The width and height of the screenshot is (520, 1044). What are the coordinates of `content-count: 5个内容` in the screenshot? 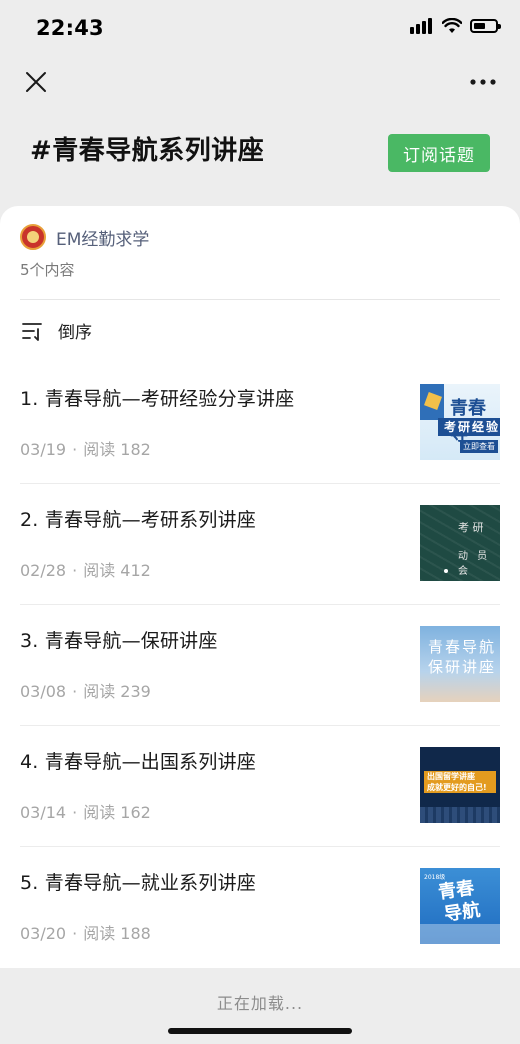 It's located at (47, 270).